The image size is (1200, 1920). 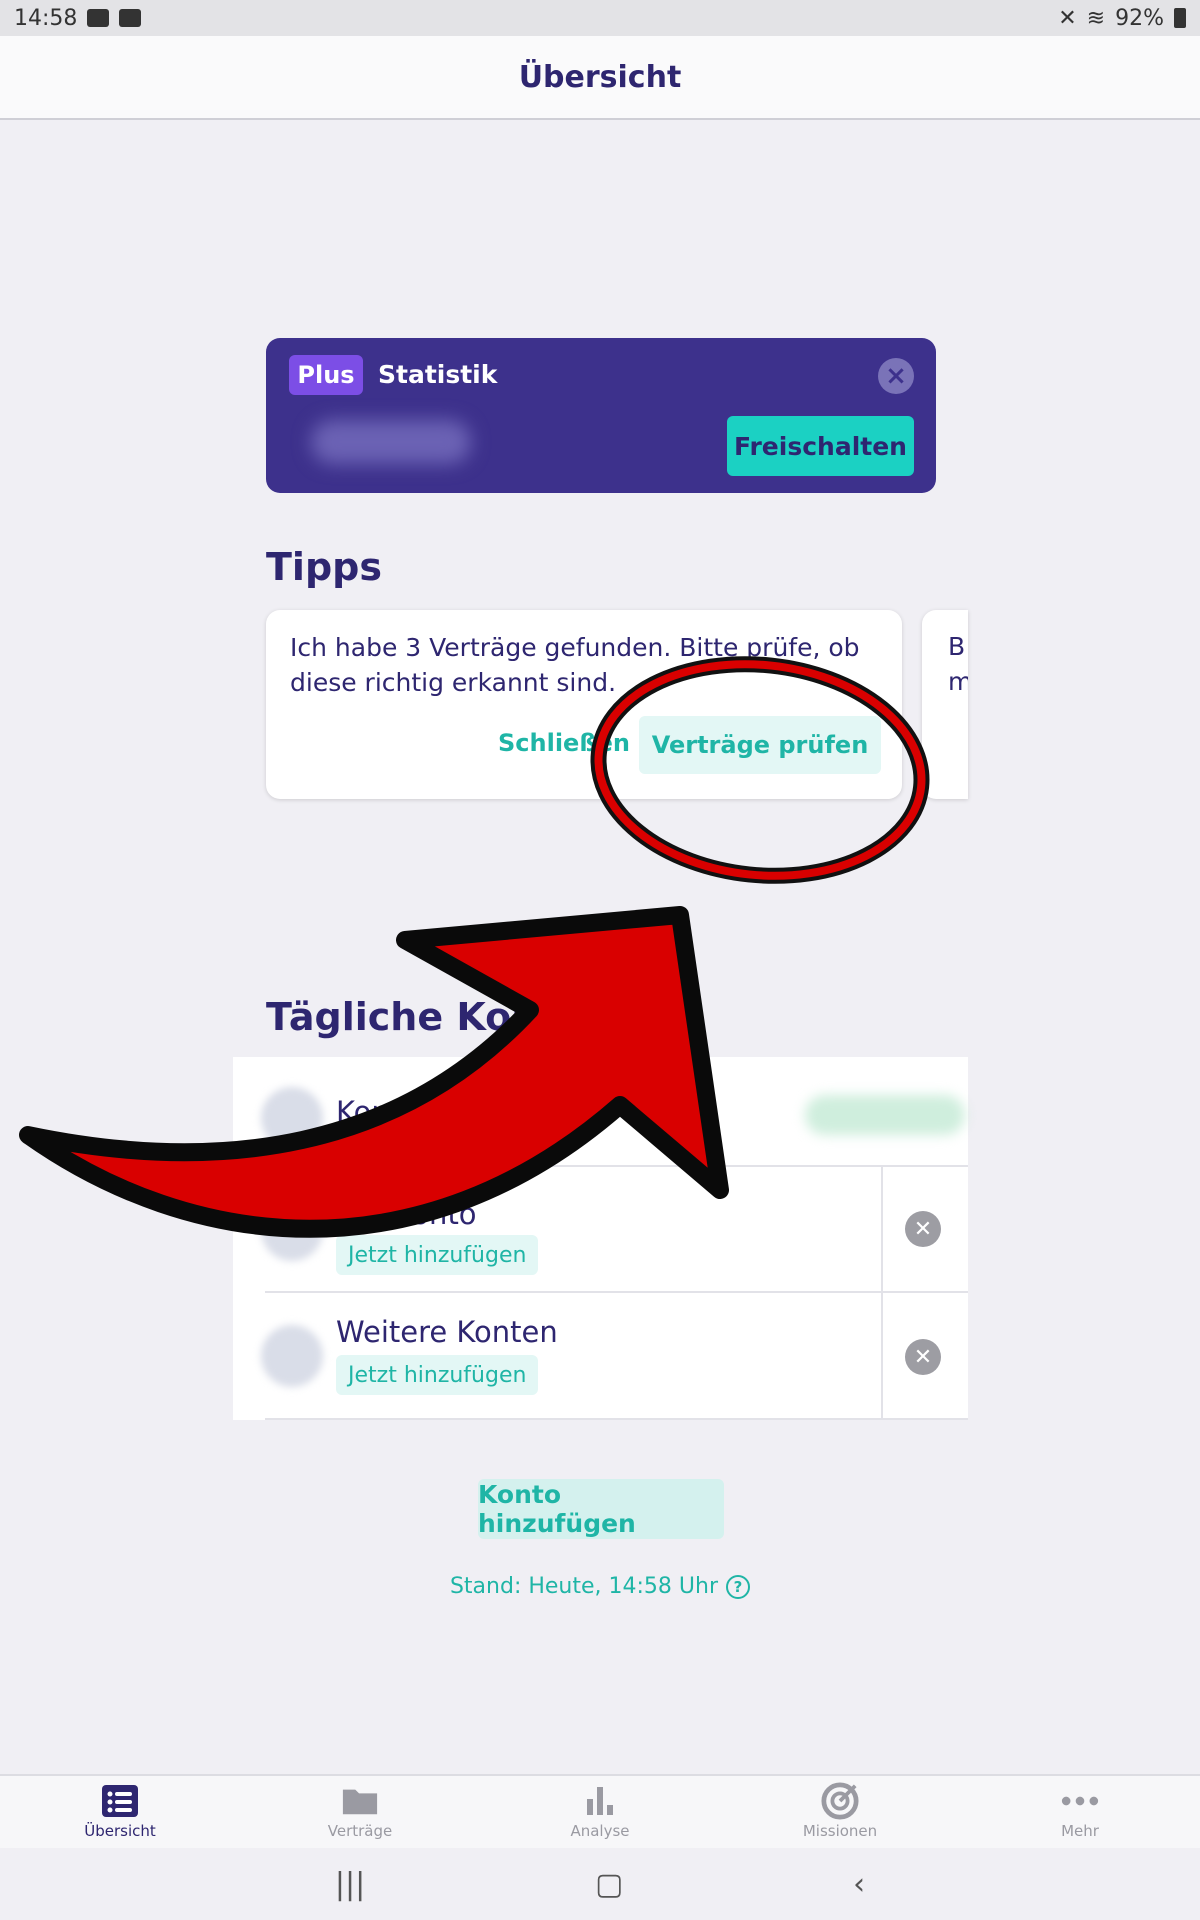 What do you see at coordinates (600, 1112) in the screenshot?
I see `account-row: Konto` at bounding box center [600, 1112].